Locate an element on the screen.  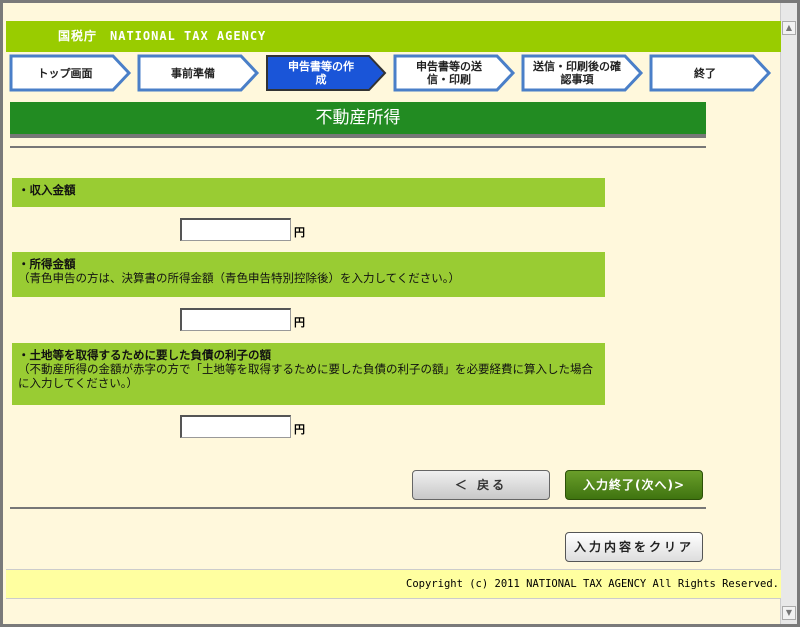
scrollbar: ▲ ▼ is located at coordinates (788, 313).